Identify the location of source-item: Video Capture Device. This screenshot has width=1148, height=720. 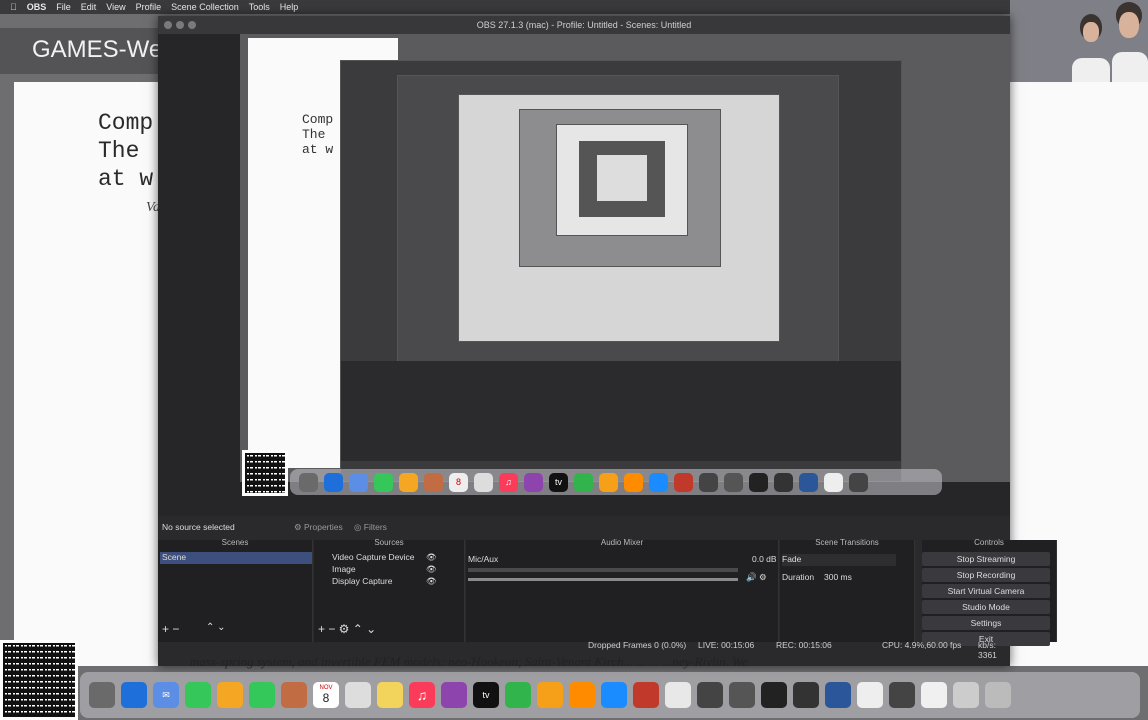
(373, 557).